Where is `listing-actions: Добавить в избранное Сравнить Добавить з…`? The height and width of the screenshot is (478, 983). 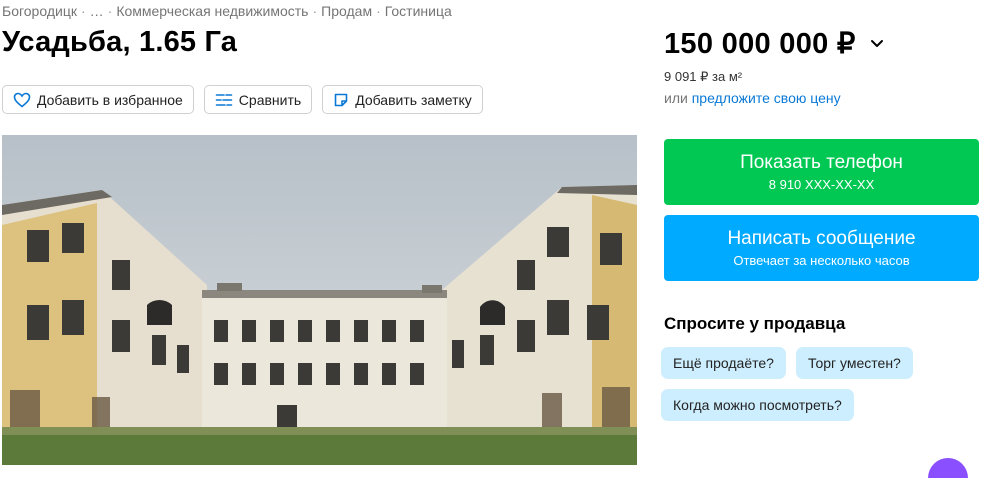
listing-actions: Добавить в избранное Сравнить Добавить з… is located at coordinates (242, 99).